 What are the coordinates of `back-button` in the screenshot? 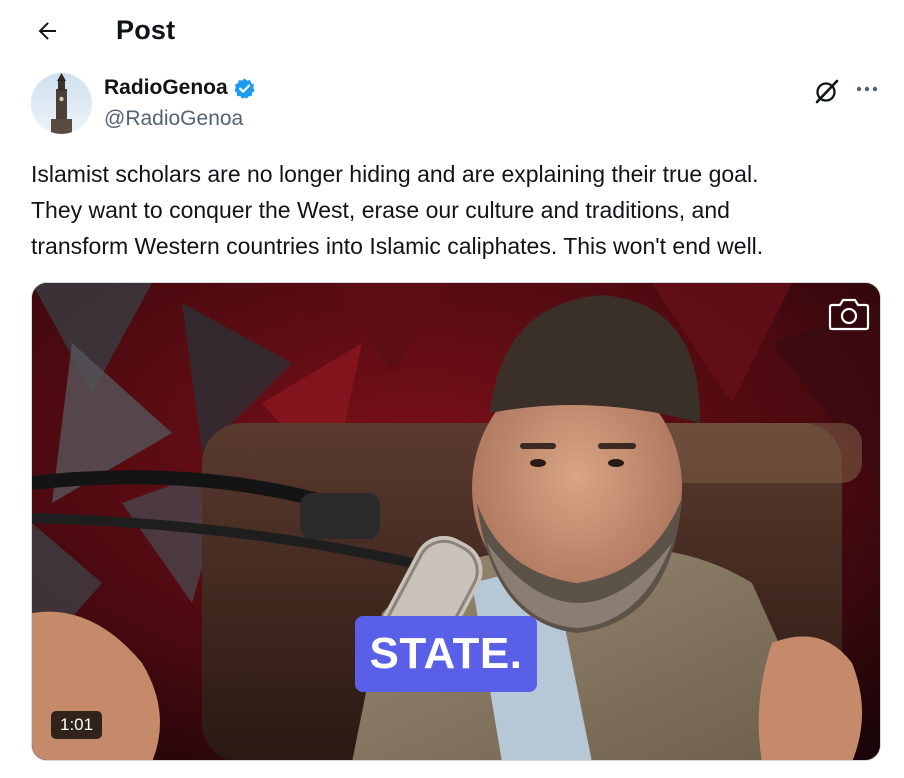 It's located at (47, 31).